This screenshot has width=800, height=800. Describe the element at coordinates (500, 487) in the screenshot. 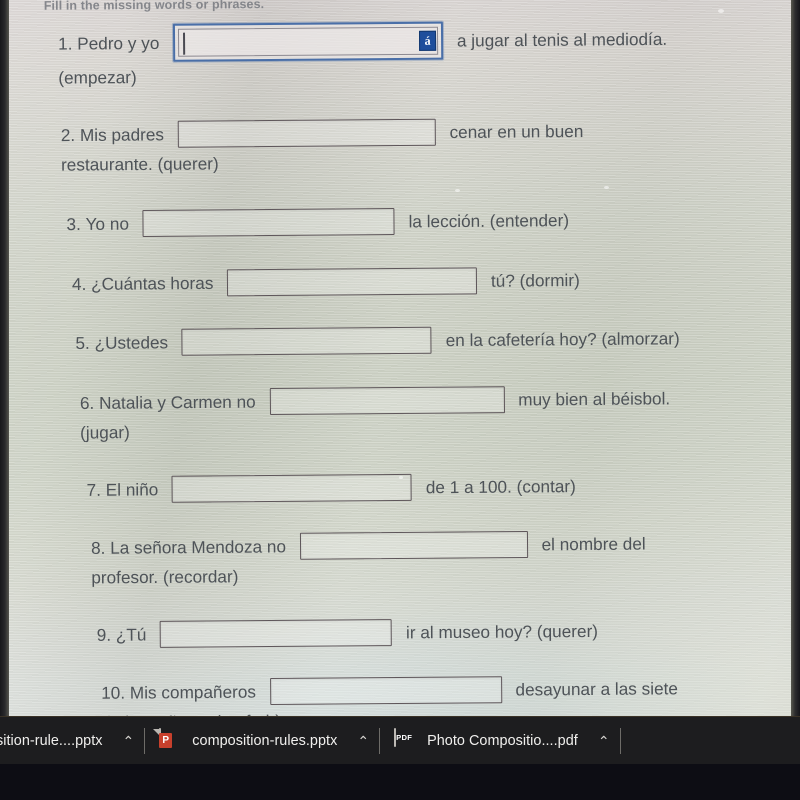

I see `question-text-after-7: de 1 a 100. (contar)` at that location.